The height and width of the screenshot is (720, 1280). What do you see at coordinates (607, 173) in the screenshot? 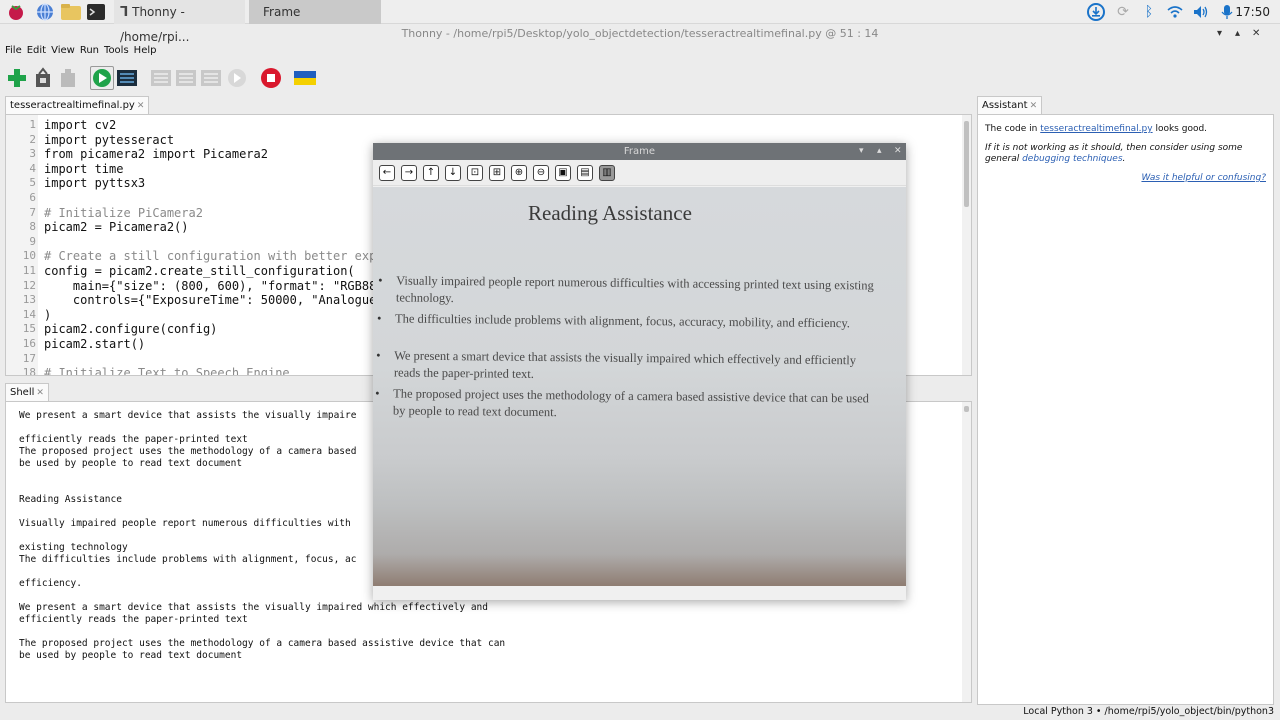
I see `print-icon: ▥` at bounding box center [607, 173].